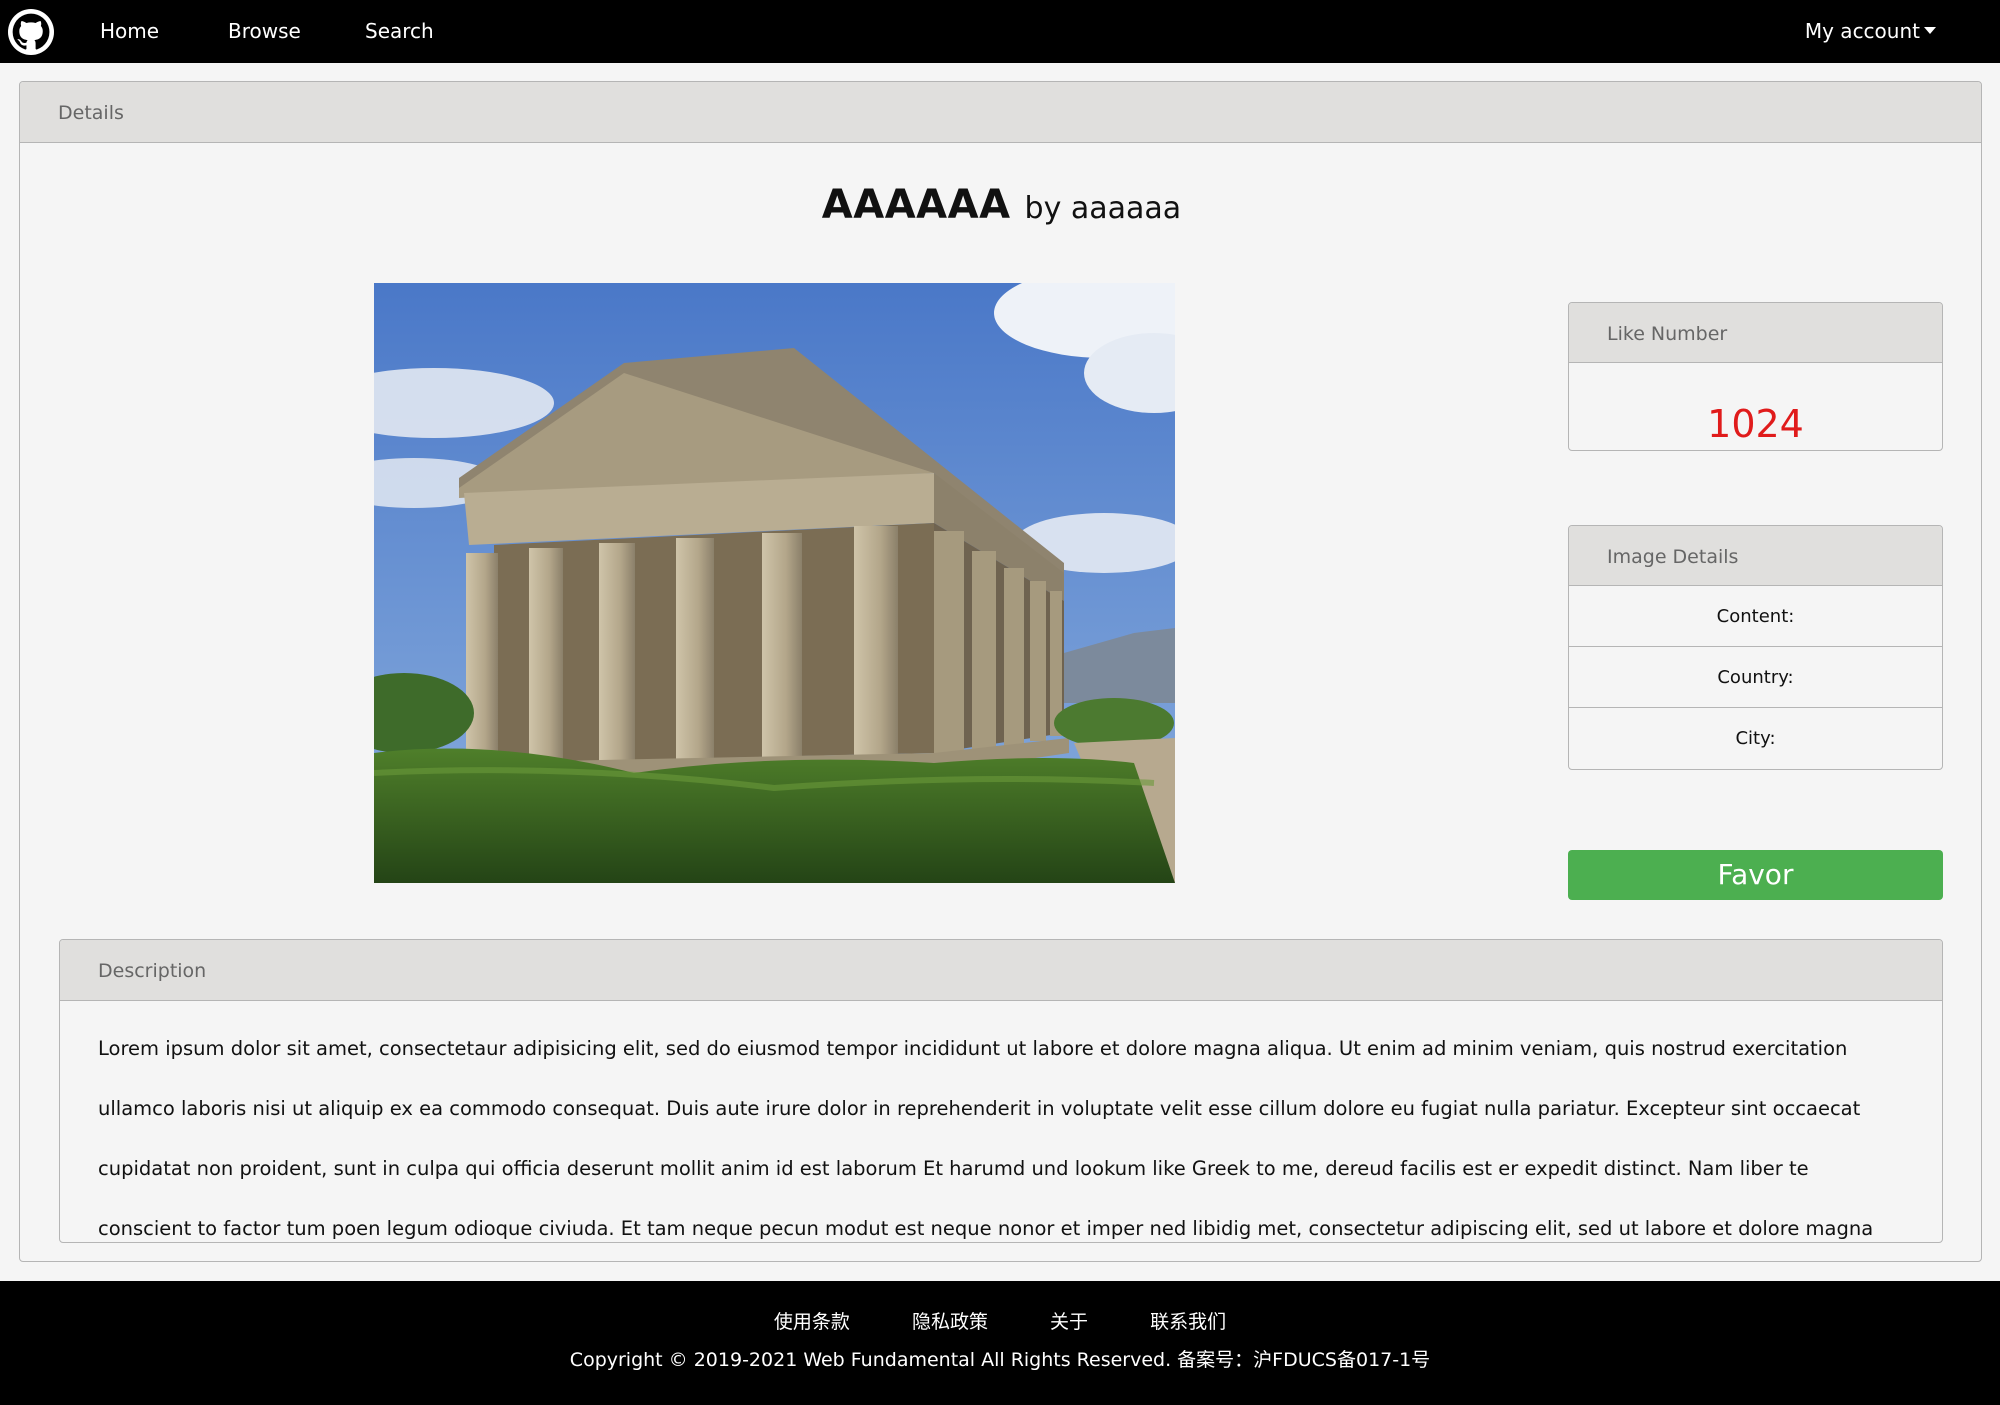 The width and height of the screenshot is (2000, 1405). Describe the element at coordinates (399, 31) in the screenshot. I see `nav-search-link: Search` at that location.